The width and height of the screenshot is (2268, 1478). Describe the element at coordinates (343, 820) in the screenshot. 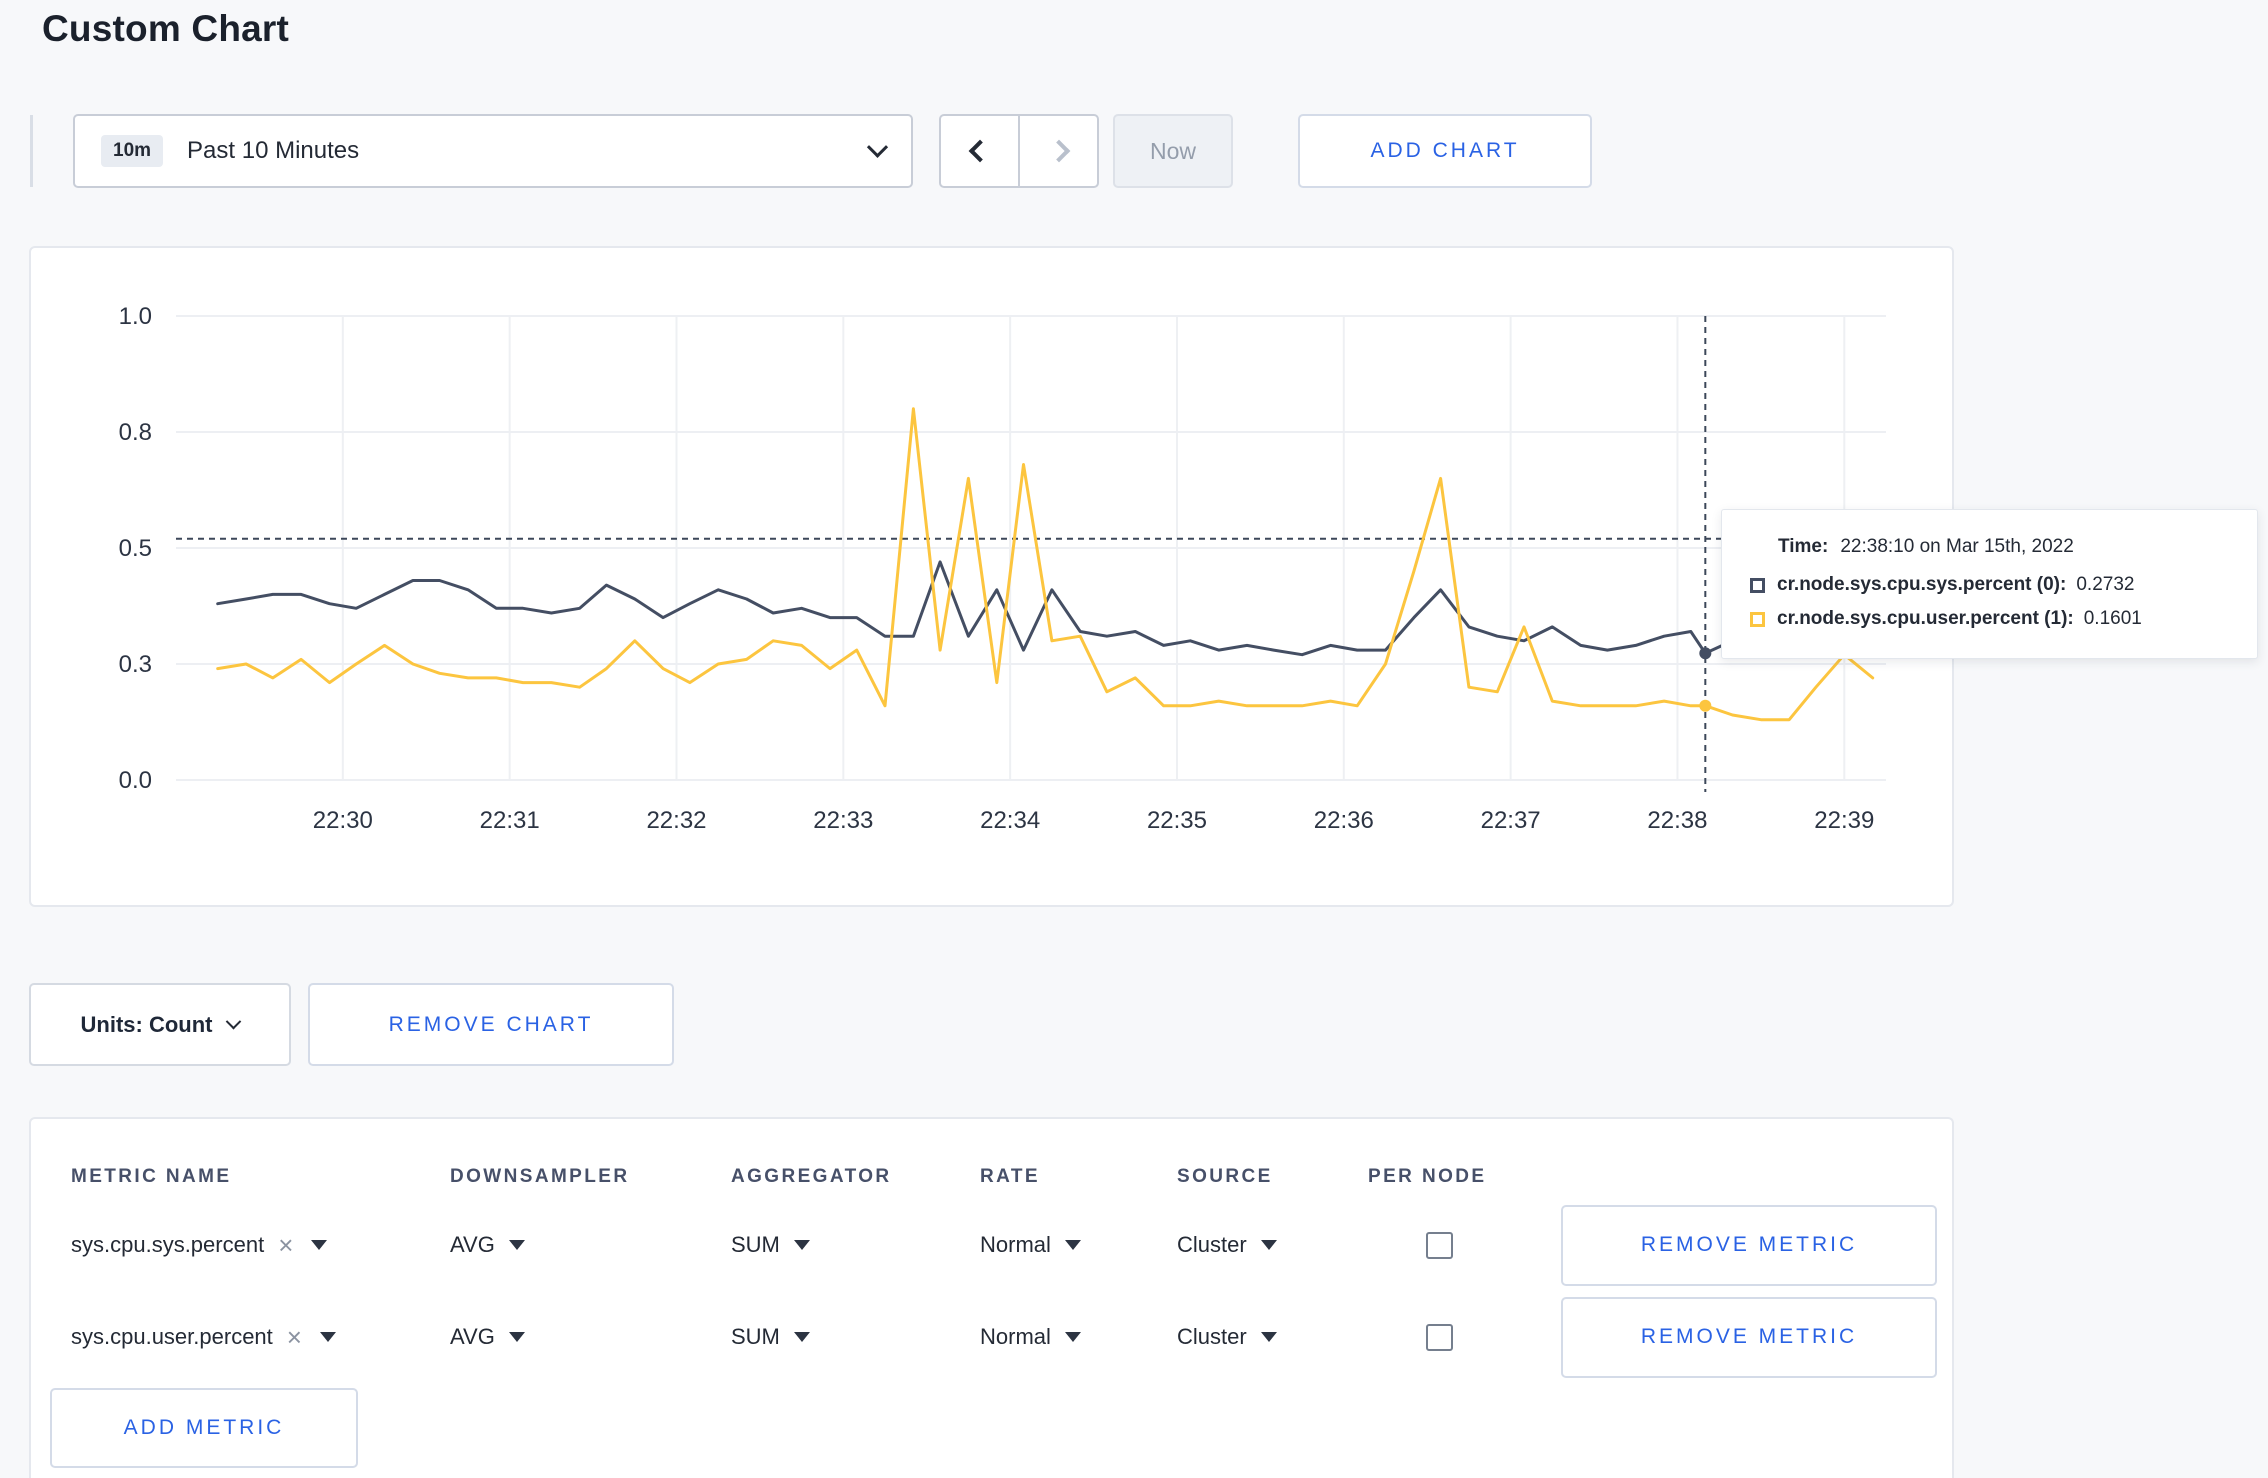

I see `svg-text: 22:30` at that location.